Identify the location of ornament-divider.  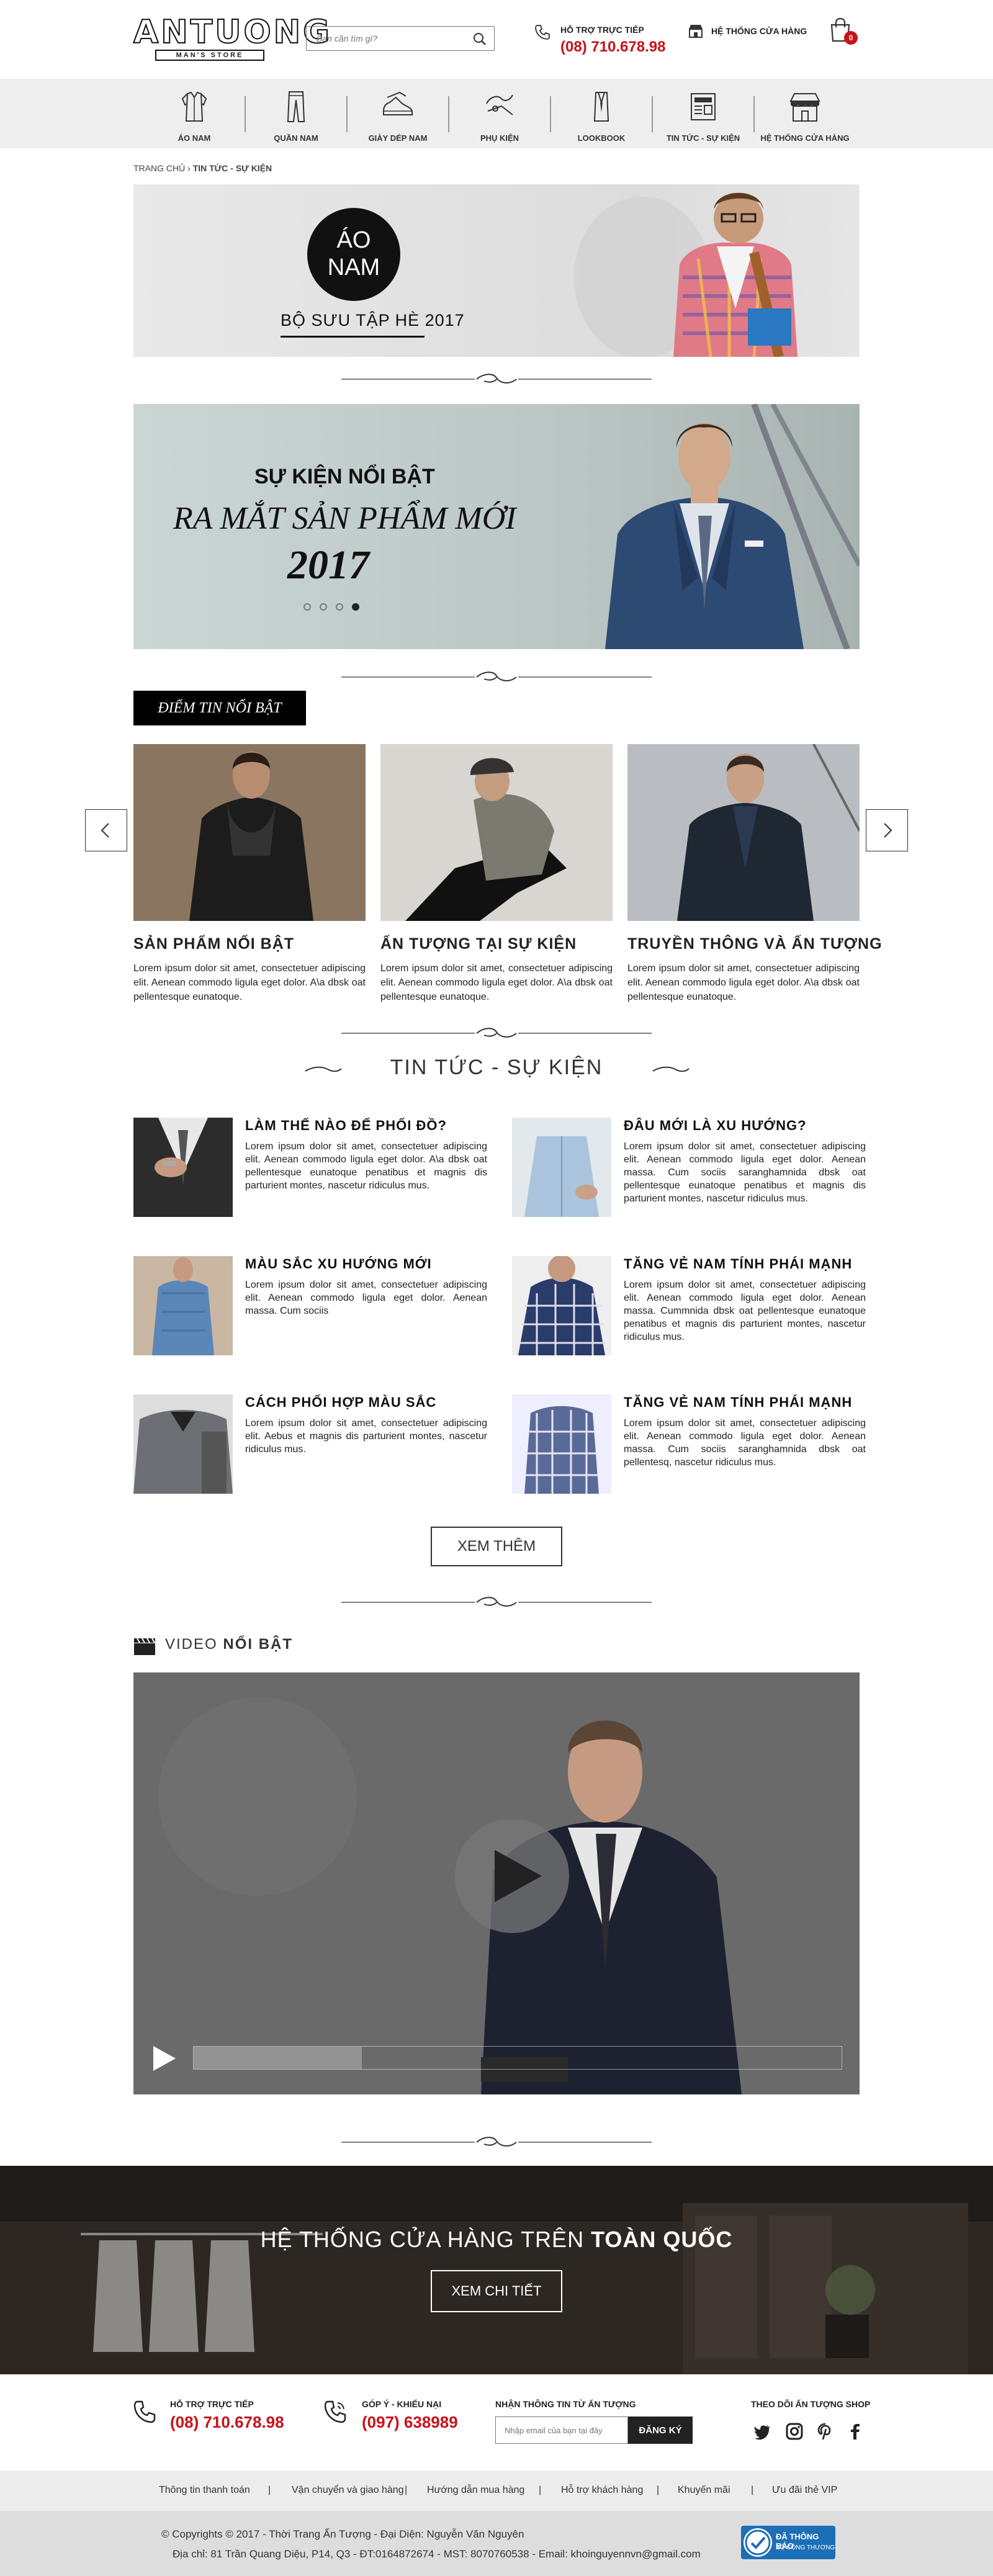
(496, 1602).